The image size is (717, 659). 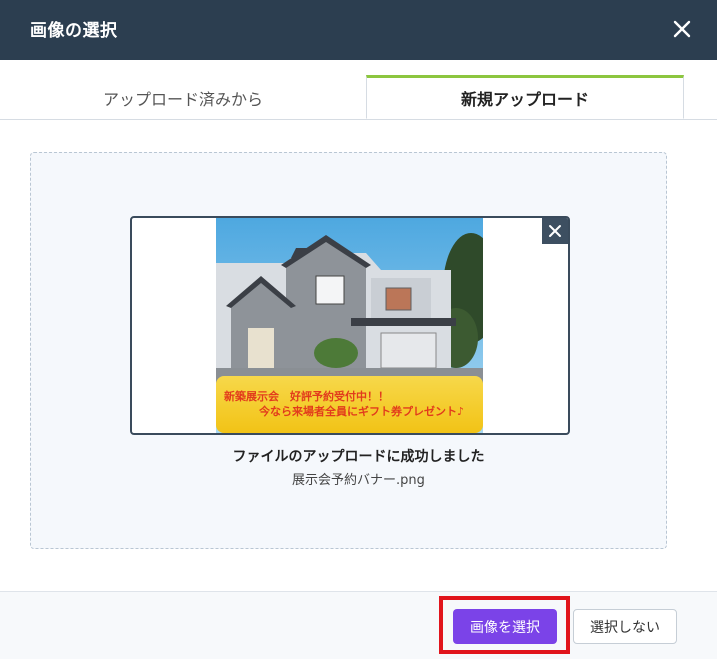 What do you see at coordinates (525, 97) in the screenshot?
I see `tab-new-upload: 新規アップロード` at bounding box center [525, 97].